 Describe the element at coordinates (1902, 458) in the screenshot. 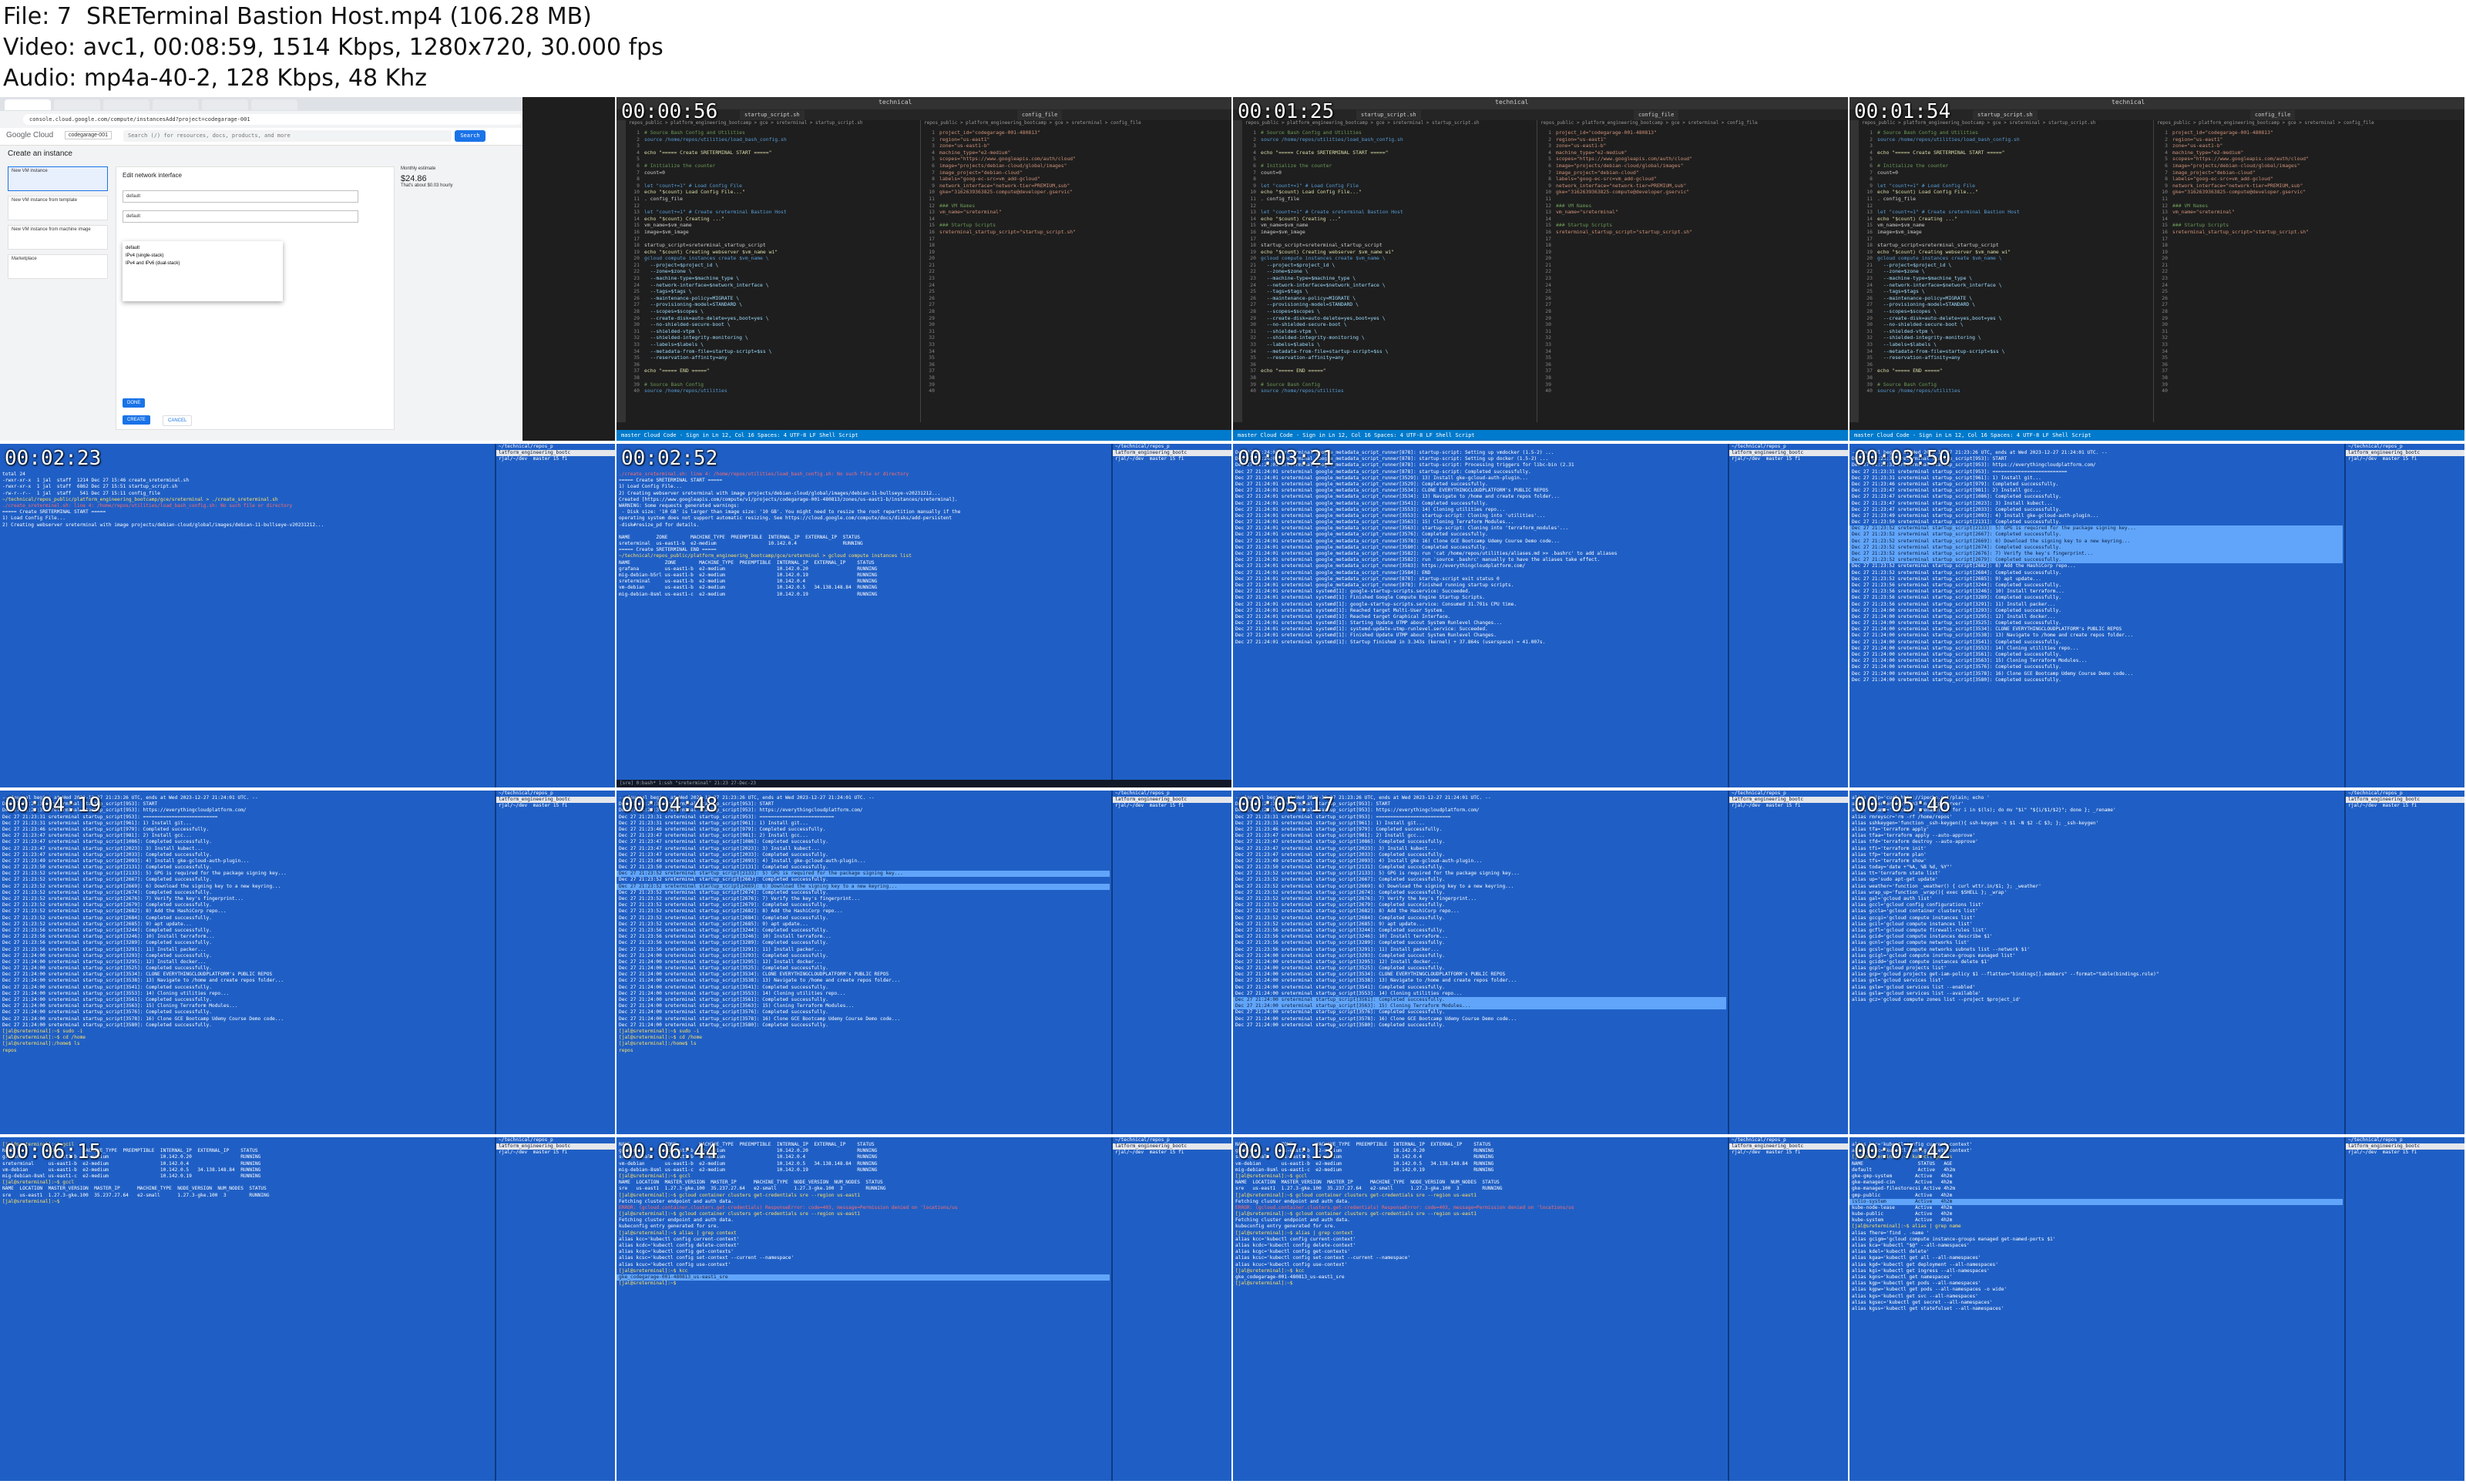

I see `timestamp: 00:03:50` at that location.